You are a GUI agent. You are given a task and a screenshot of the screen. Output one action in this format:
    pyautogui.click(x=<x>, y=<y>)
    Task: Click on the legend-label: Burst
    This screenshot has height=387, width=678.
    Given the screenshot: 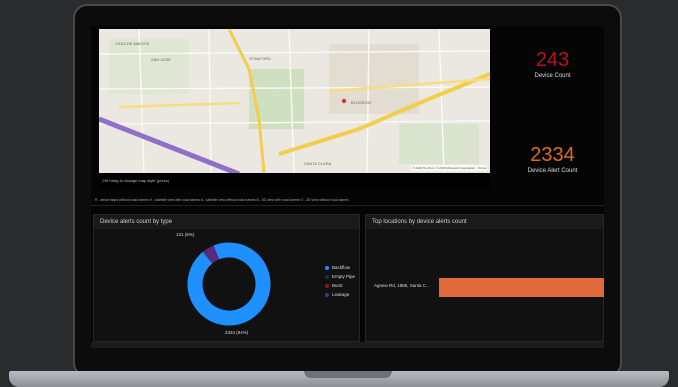 What is the action you would take?
    pyautogui.click(x=337, y=285)
    